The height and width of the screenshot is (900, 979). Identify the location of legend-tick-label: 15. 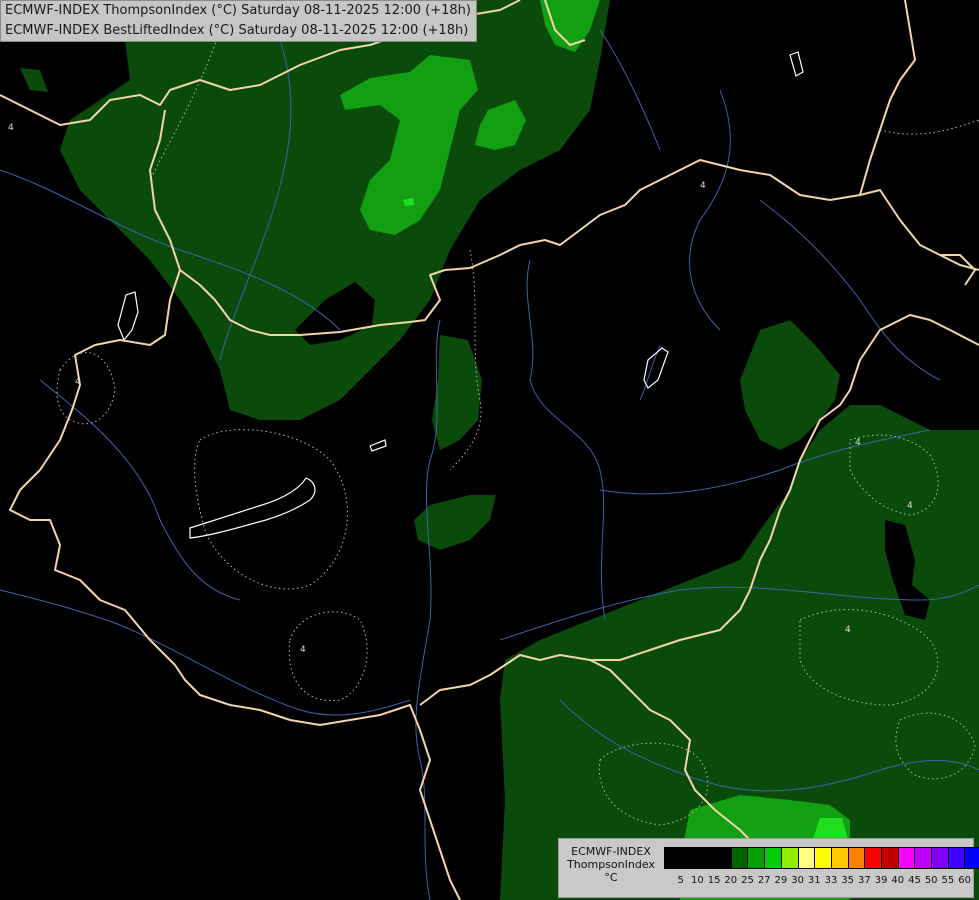
(714, 880).